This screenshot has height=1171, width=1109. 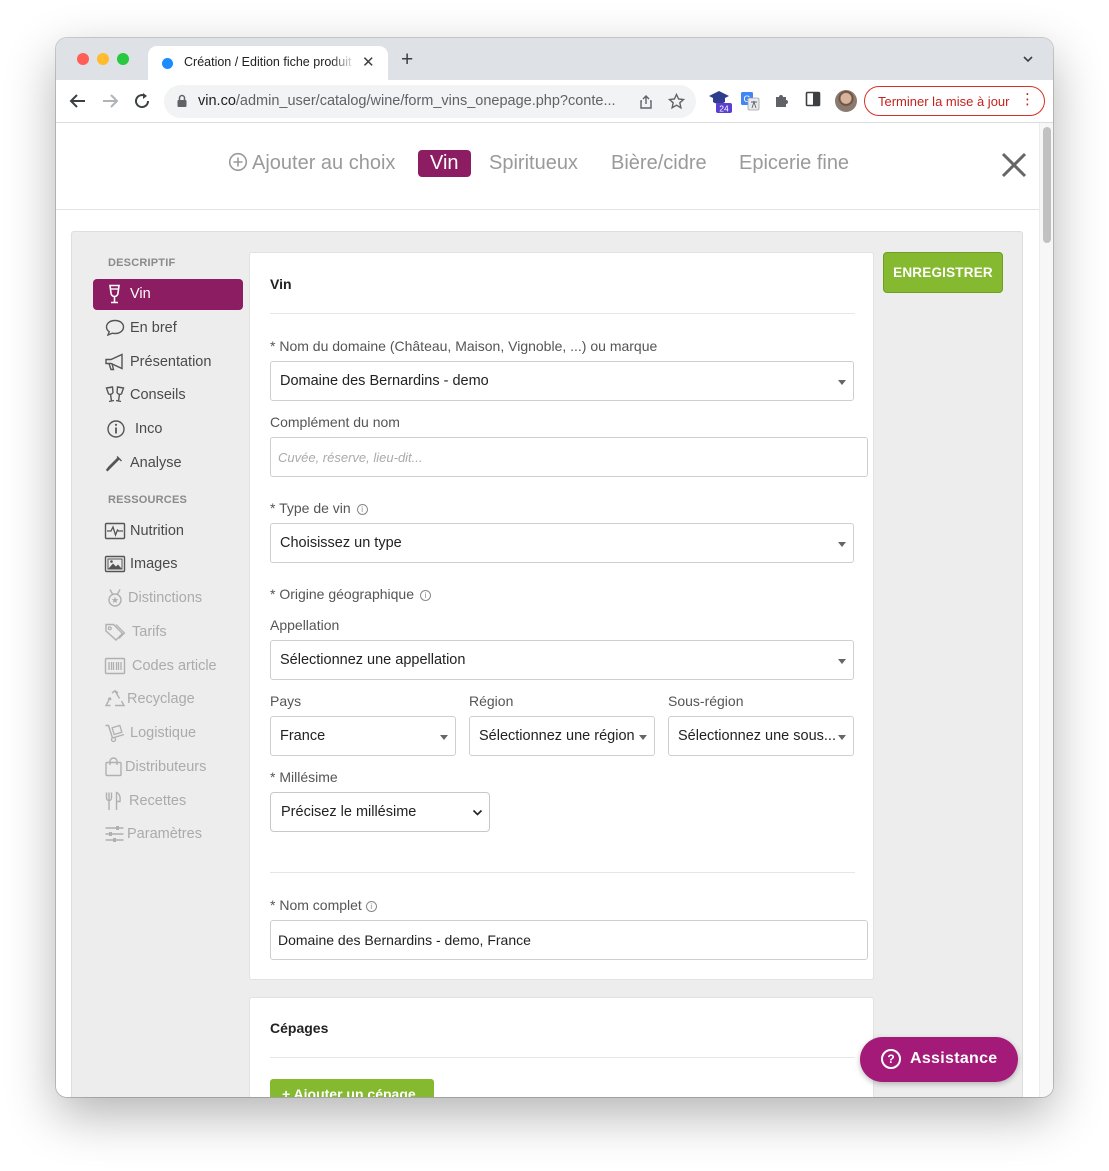 I want to click on appellation-value: Sélectionnez une appellation, so click(x=373, y=660).